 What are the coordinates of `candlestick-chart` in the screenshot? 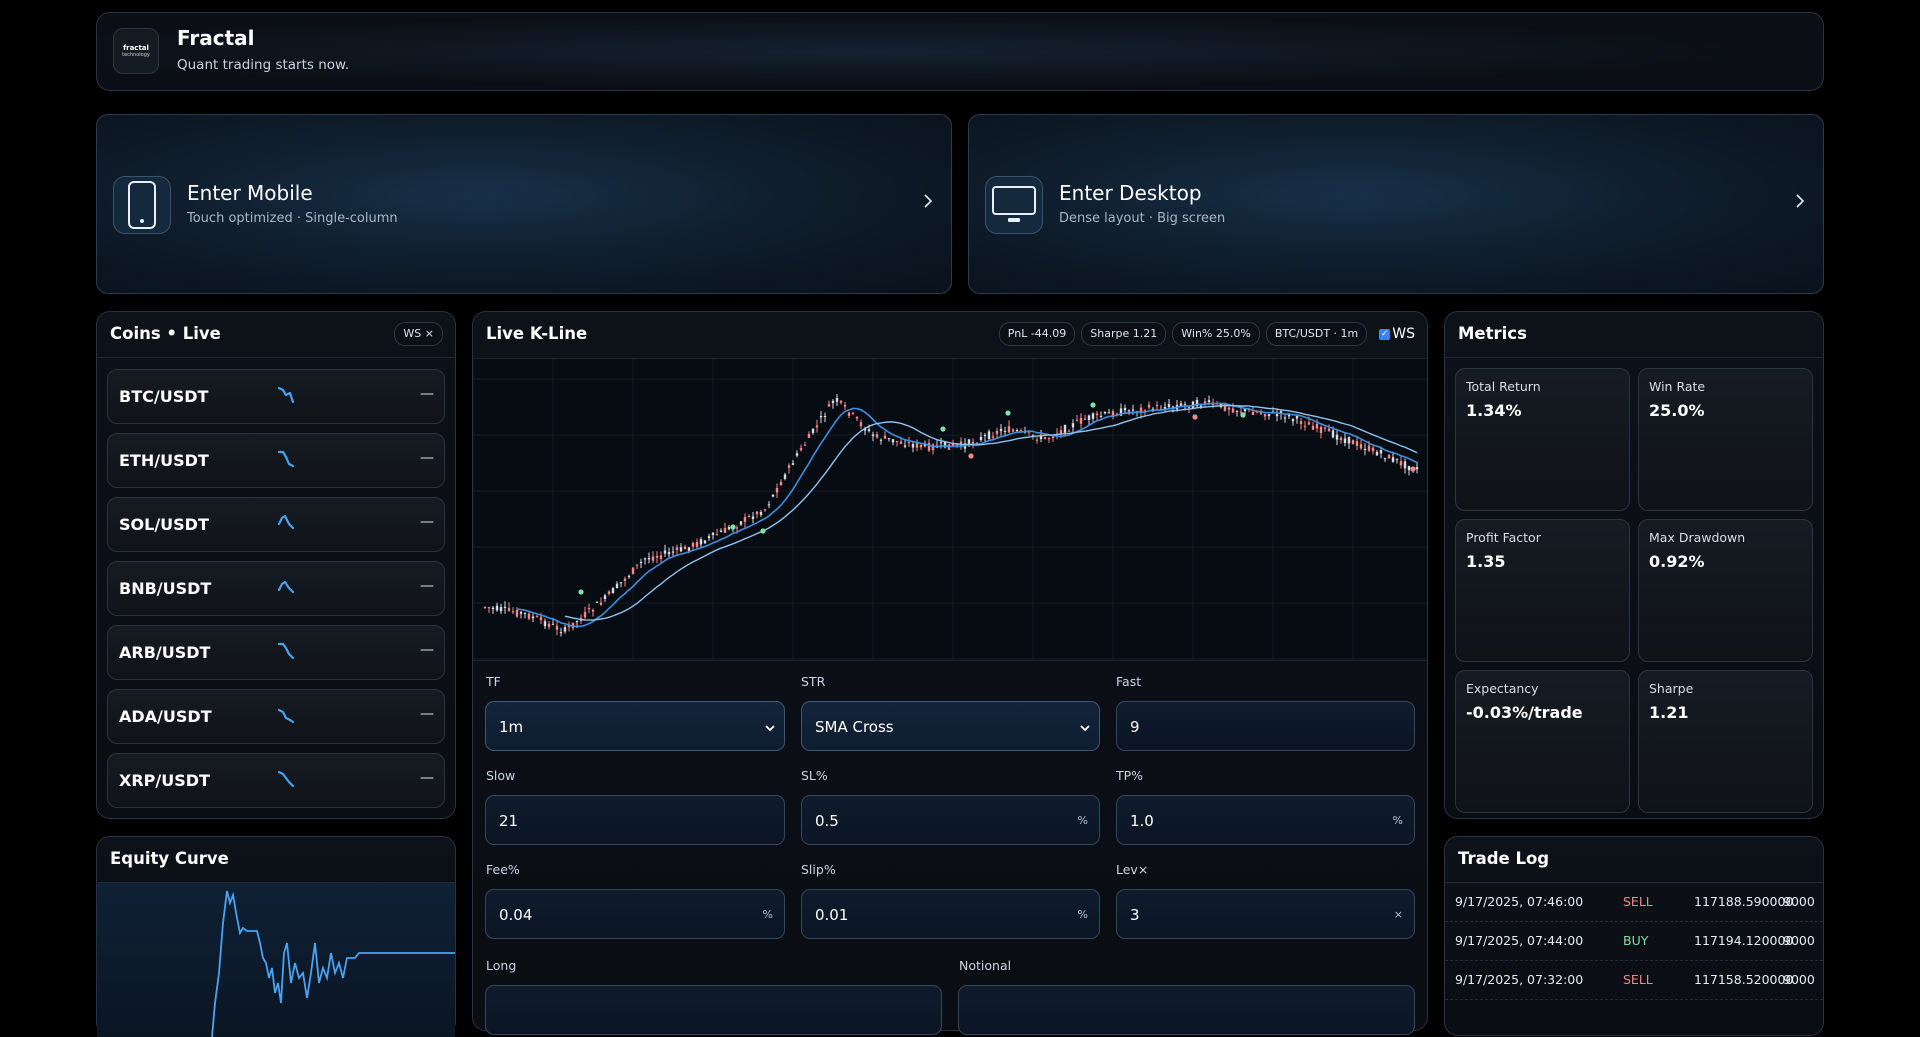 It's located at (949, 509).